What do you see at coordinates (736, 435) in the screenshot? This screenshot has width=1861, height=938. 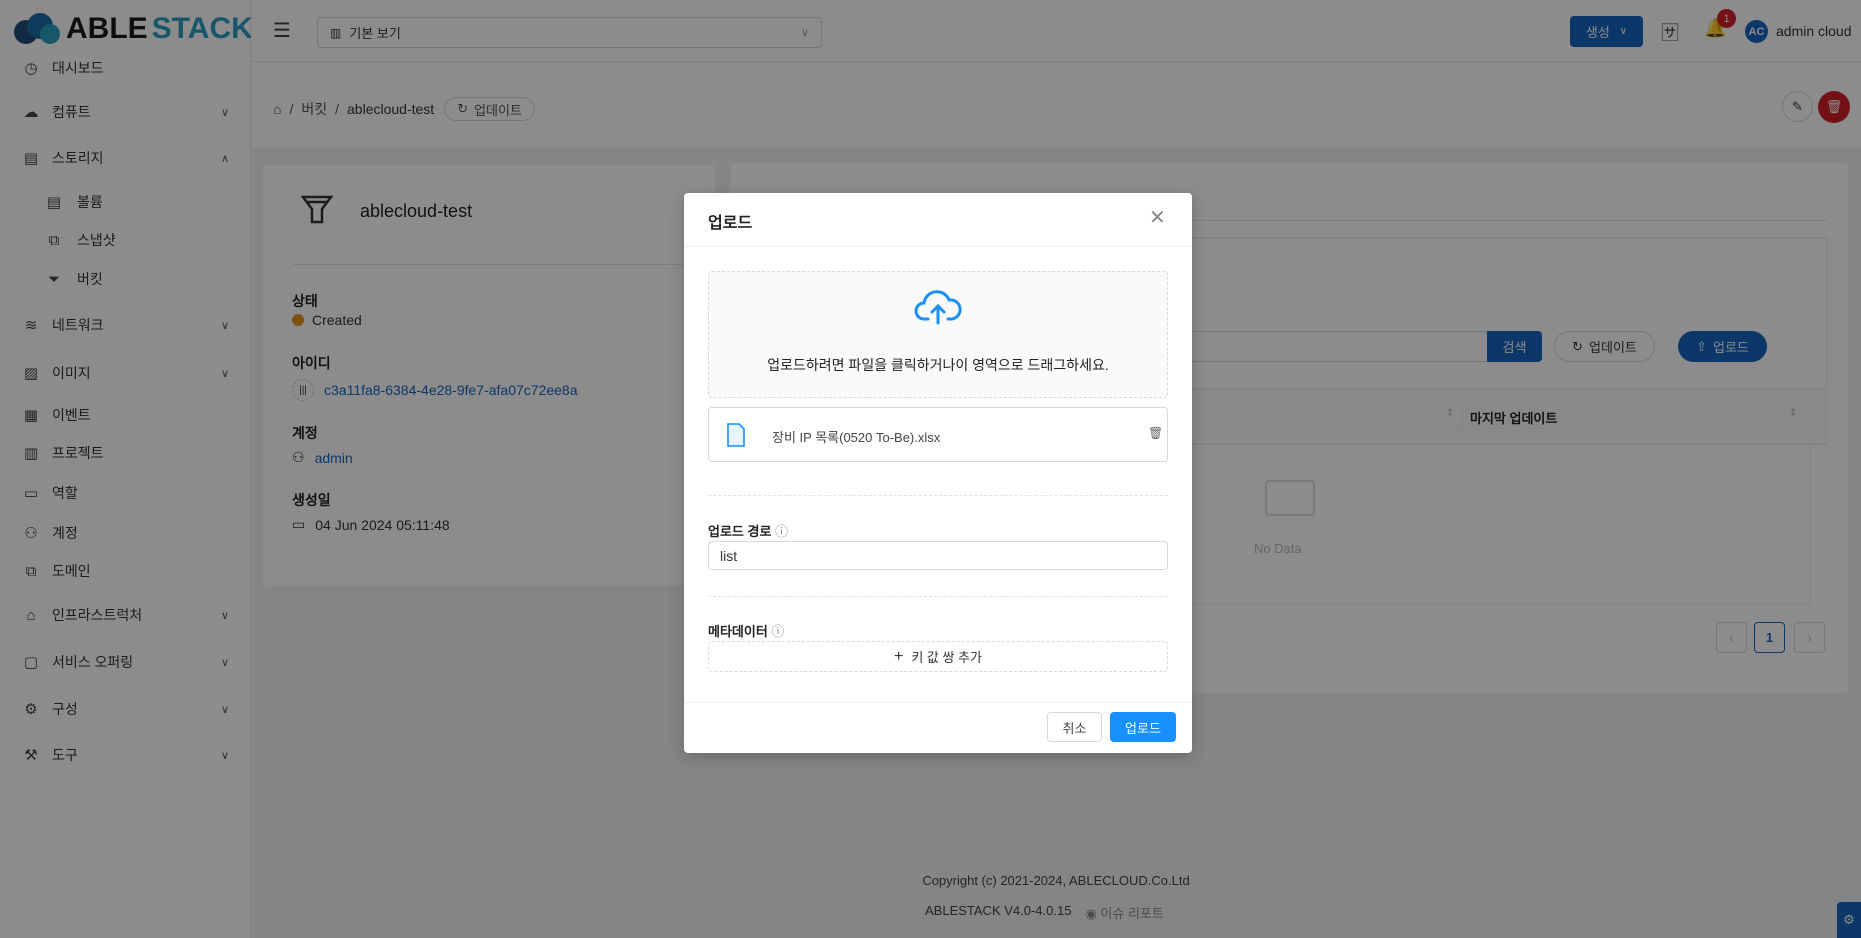 I see `file-icon` at bounding box center [736, 435].